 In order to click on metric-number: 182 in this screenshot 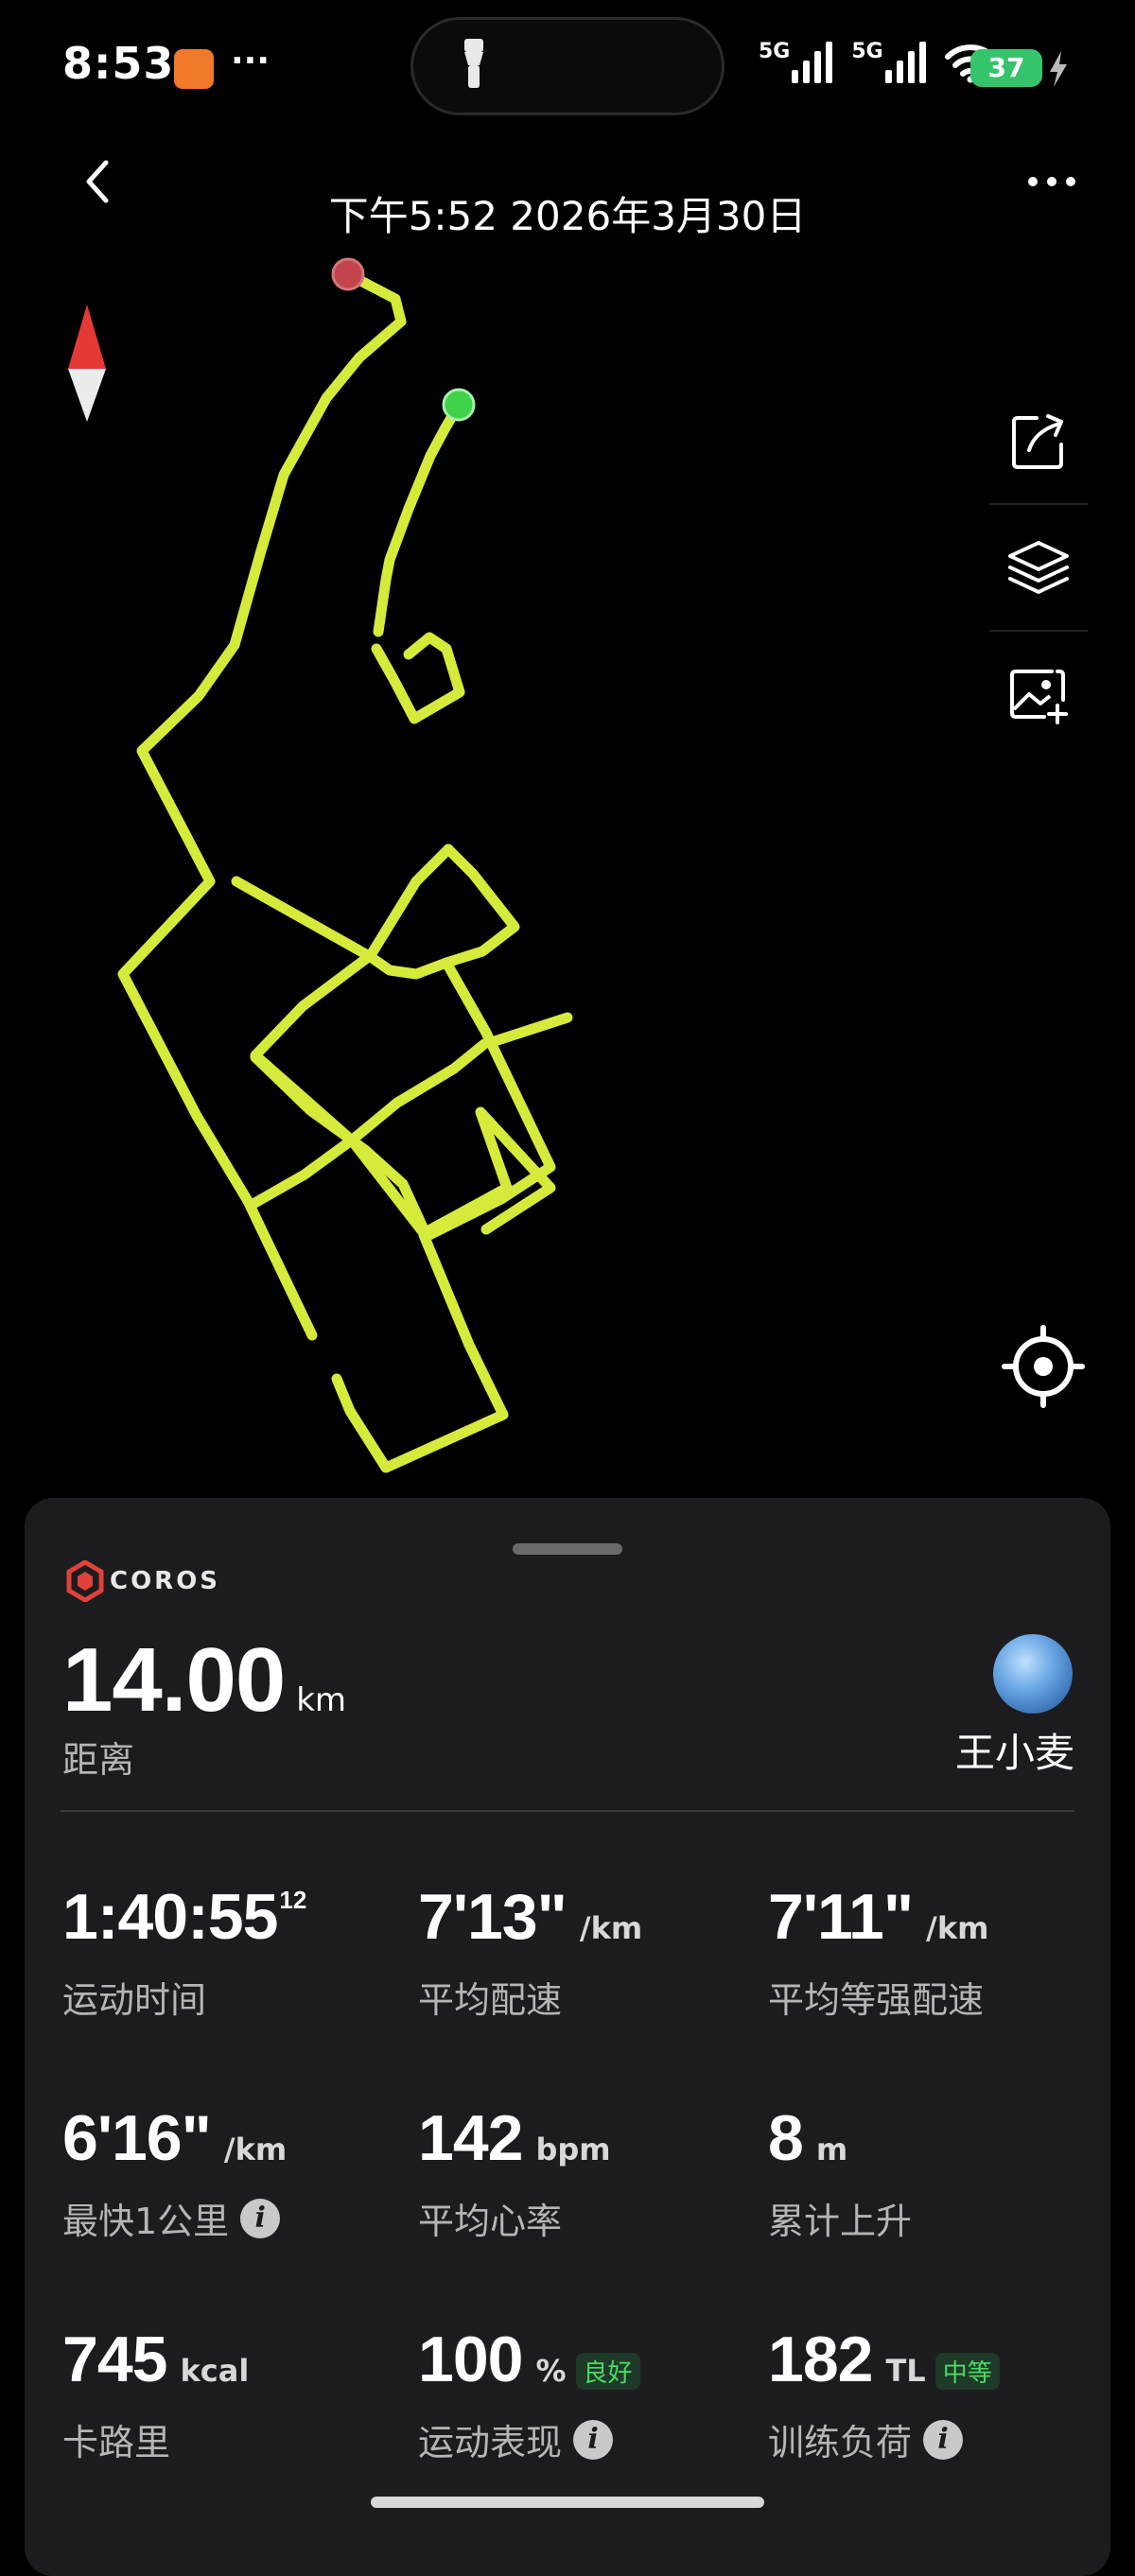, I will do `click(820, 2359)`.